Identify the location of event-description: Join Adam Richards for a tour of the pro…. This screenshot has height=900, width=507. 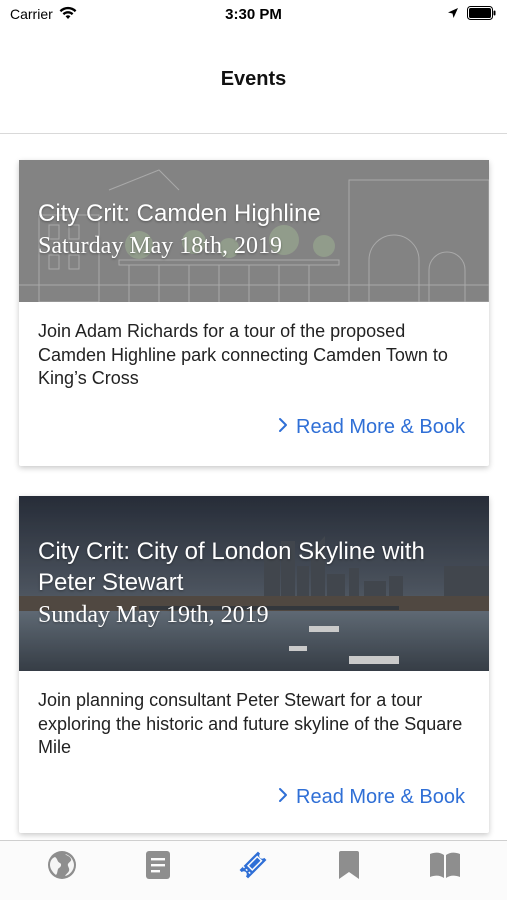
(243, 354).